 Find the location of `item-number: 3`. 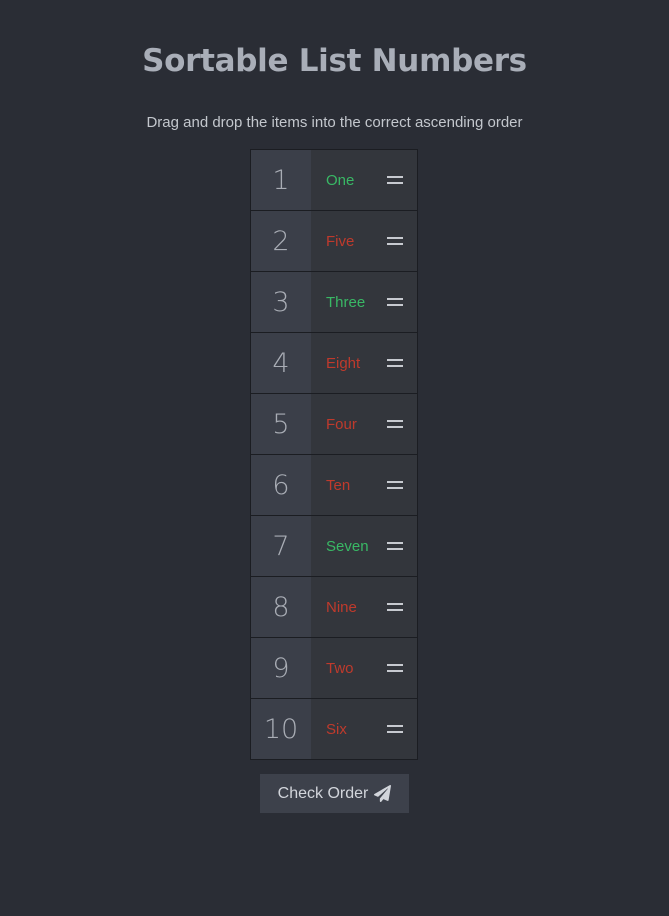

item-number: 3 is located at coordinates (281, 302).